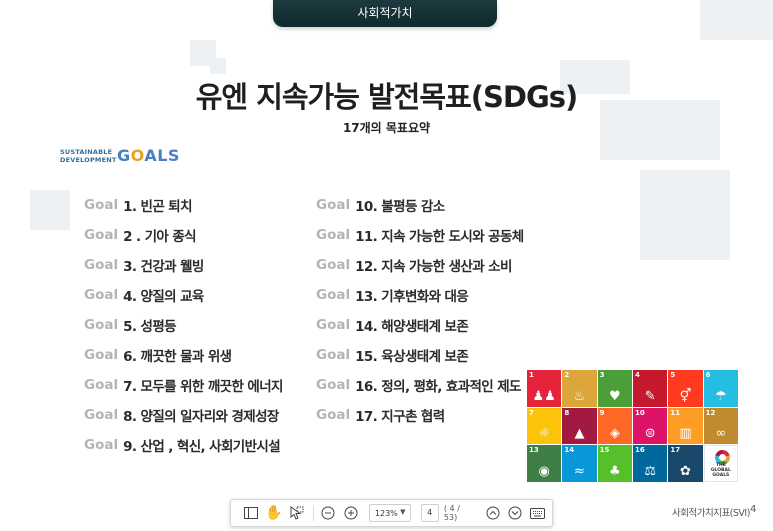 This screenshot has height=531, width=773. I want to click on sdg-tile: 15 ♣, so click(614, 463).